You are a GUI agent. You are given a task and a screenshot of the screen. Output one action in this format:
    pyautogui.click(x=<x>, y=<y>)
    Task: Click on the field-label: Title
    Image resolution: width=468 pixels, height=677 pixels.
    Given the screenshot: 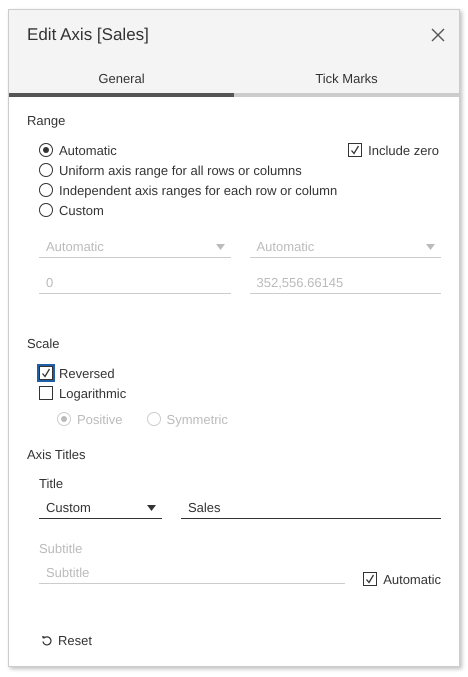 What is the action you would take?
    pyautogui.click(x=51, y=483)
    